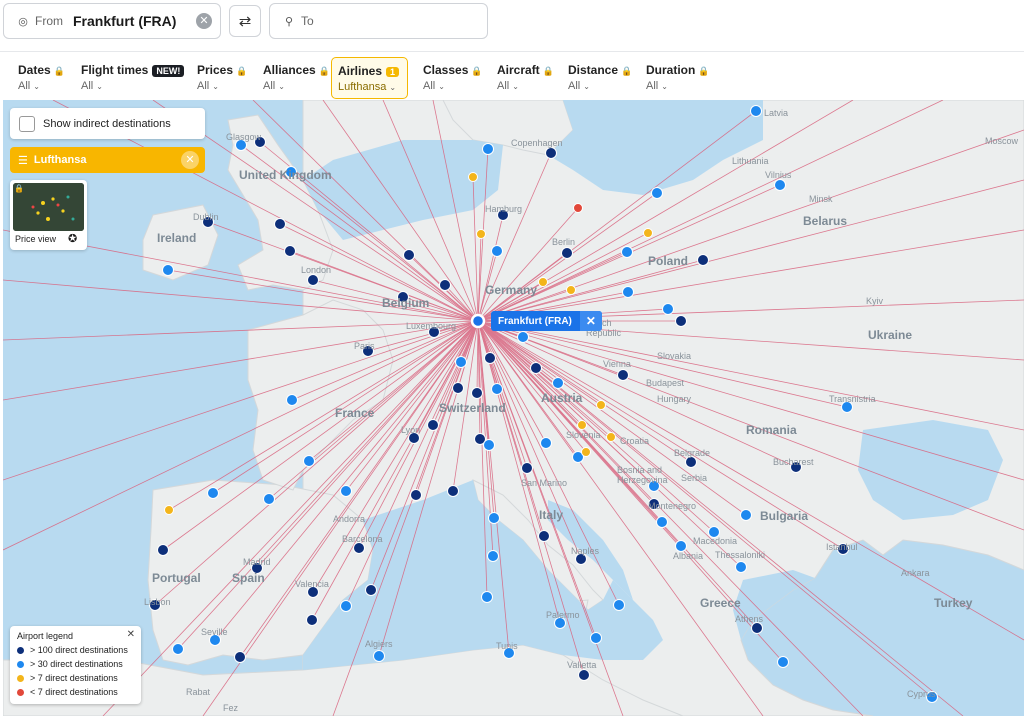  What do you see at coordinates (107, 160) in the screenshot?
I see `airline-filter-chip: ☰ Lufthansa ✕` at bounding box center [107, 160].